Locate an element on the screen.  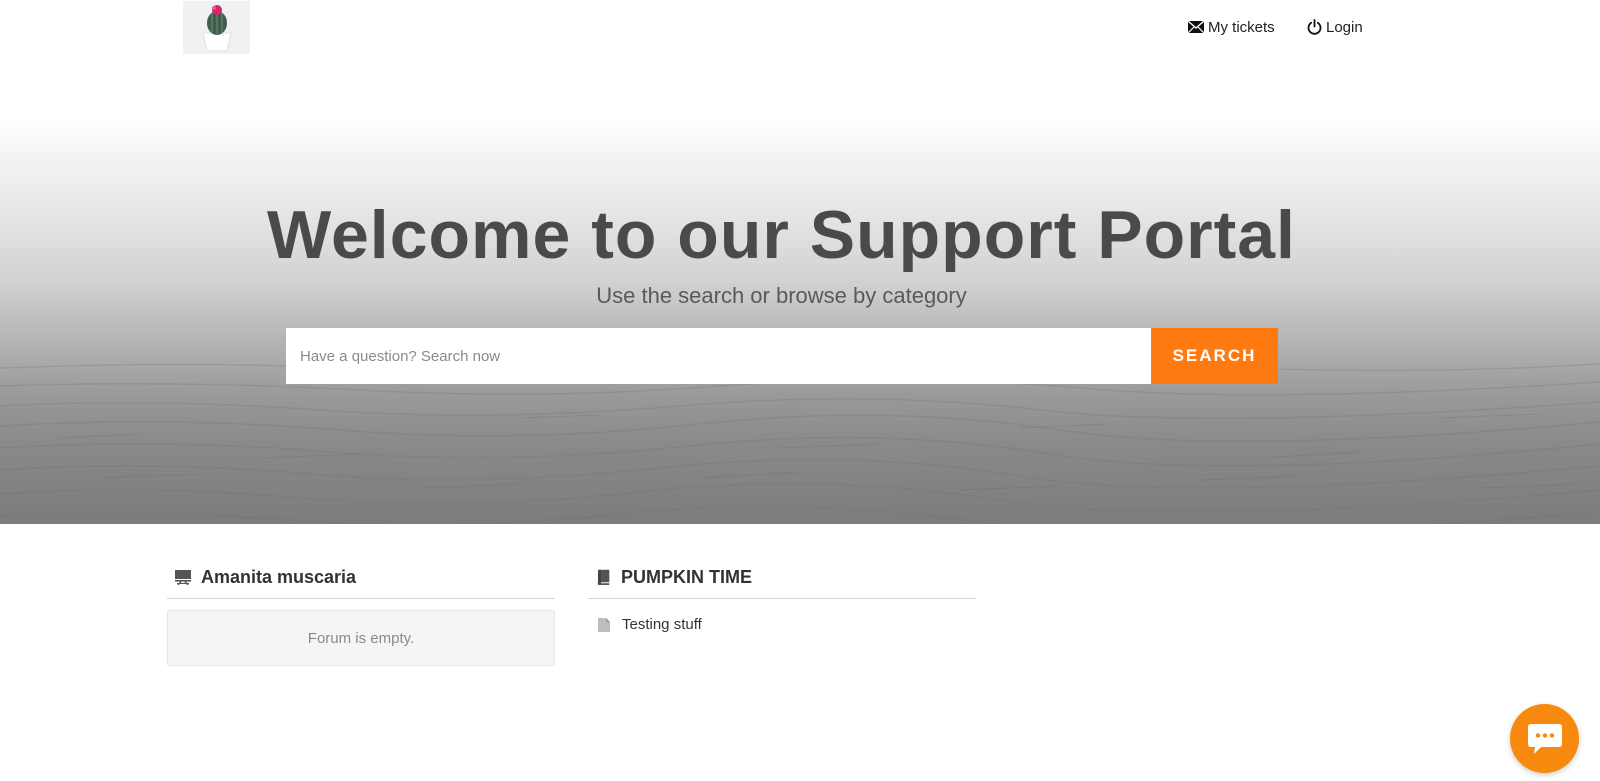
category-header: PUMPKIN TIME is located at coordinates (782, 577).